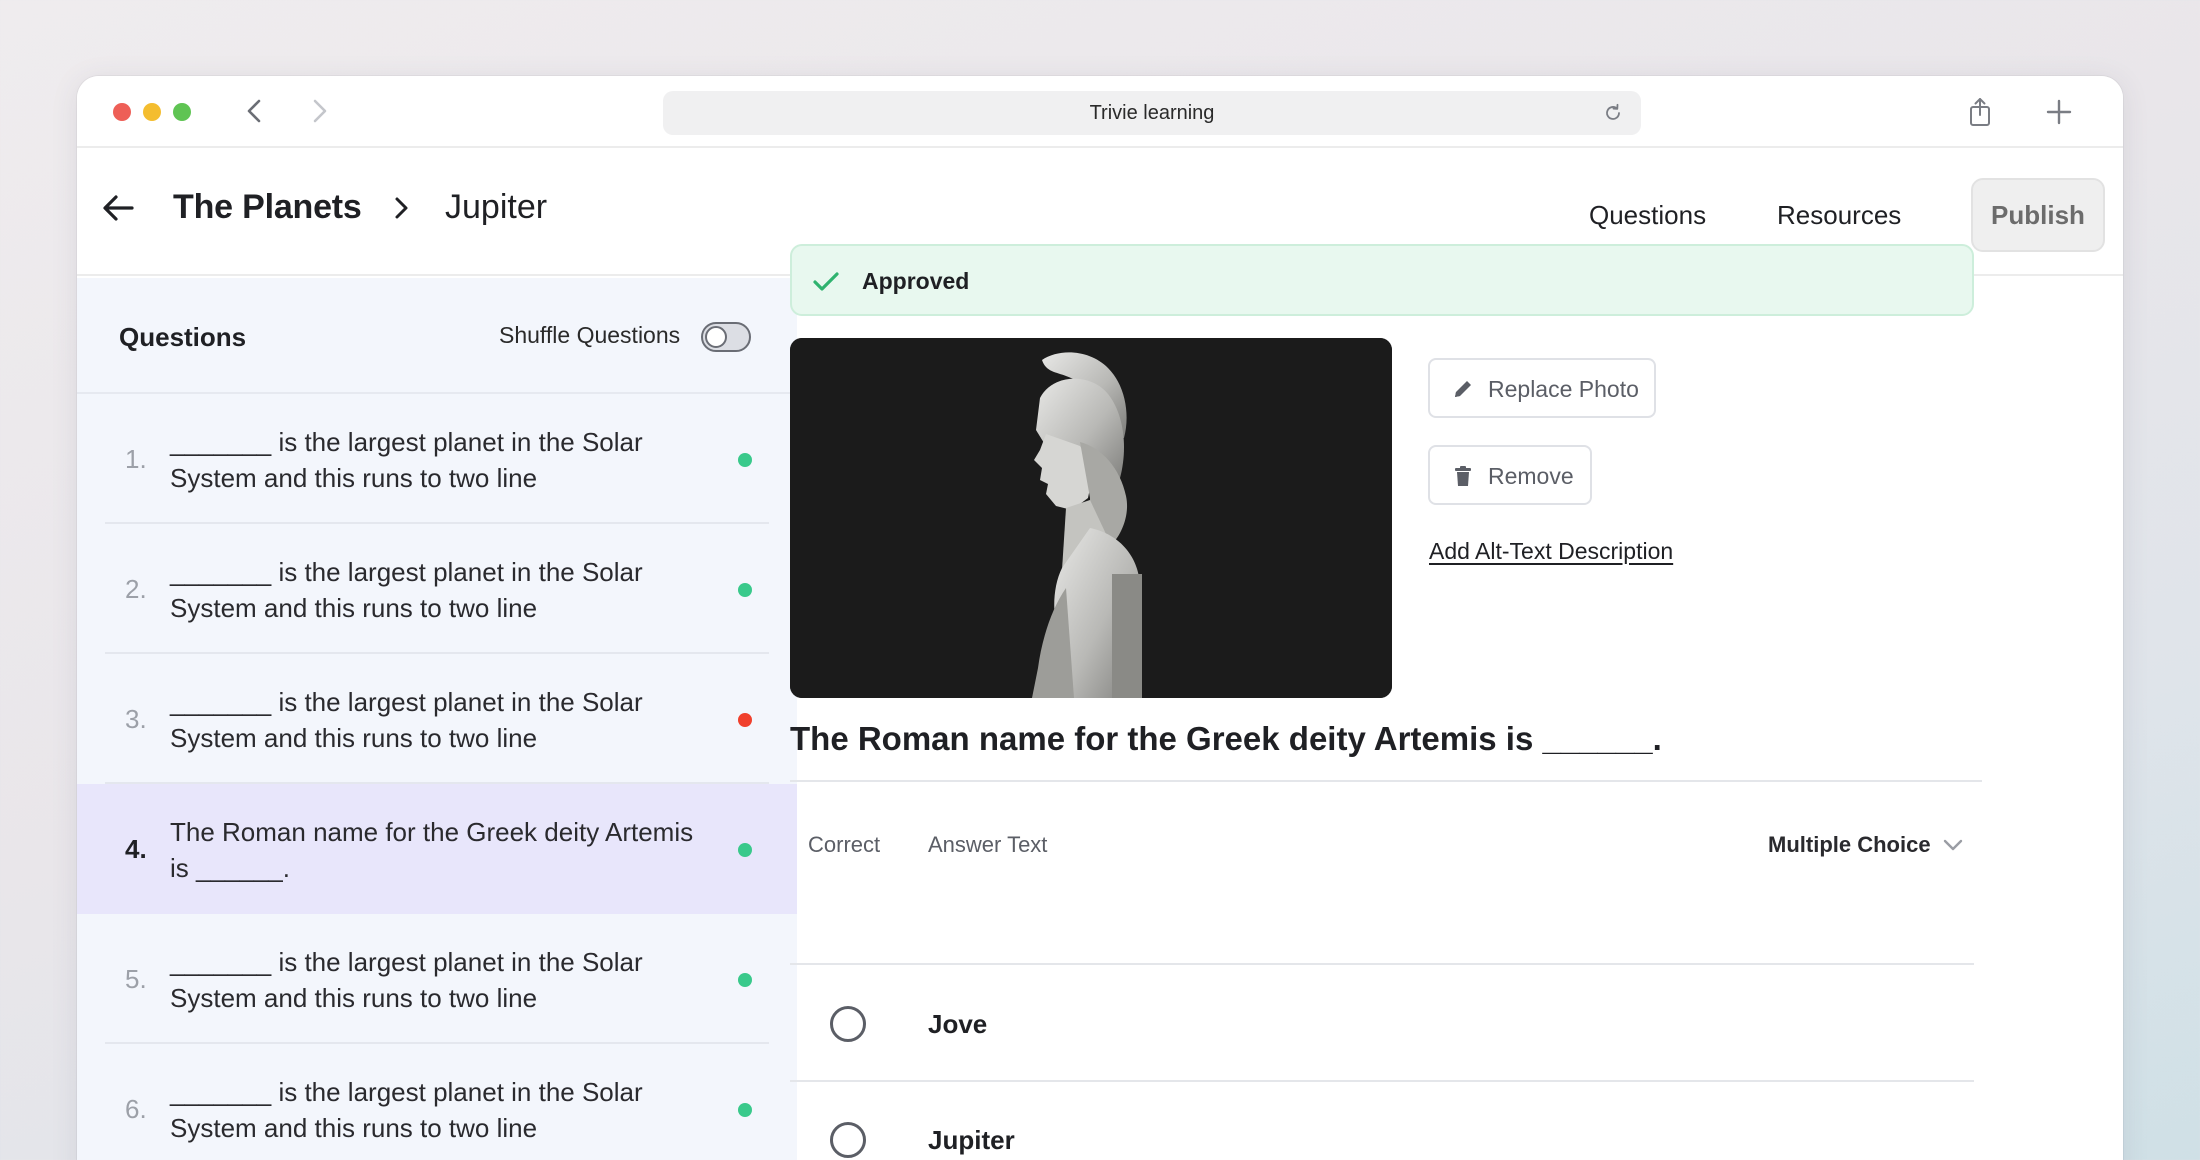 The image size is (2200, 1160). Describe the element at coordinates (319, 111) in the screenshot. I see `browser-forward-icon` at that location.